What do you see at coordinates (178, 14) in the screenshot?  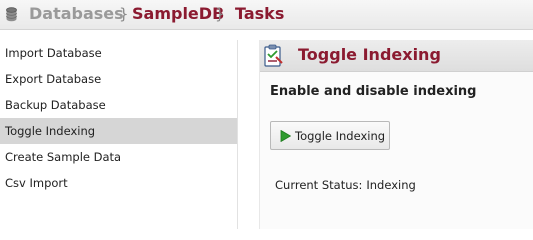 I see `breadcrumb-database-link: SampleDB` at bounding box center [178, 14].